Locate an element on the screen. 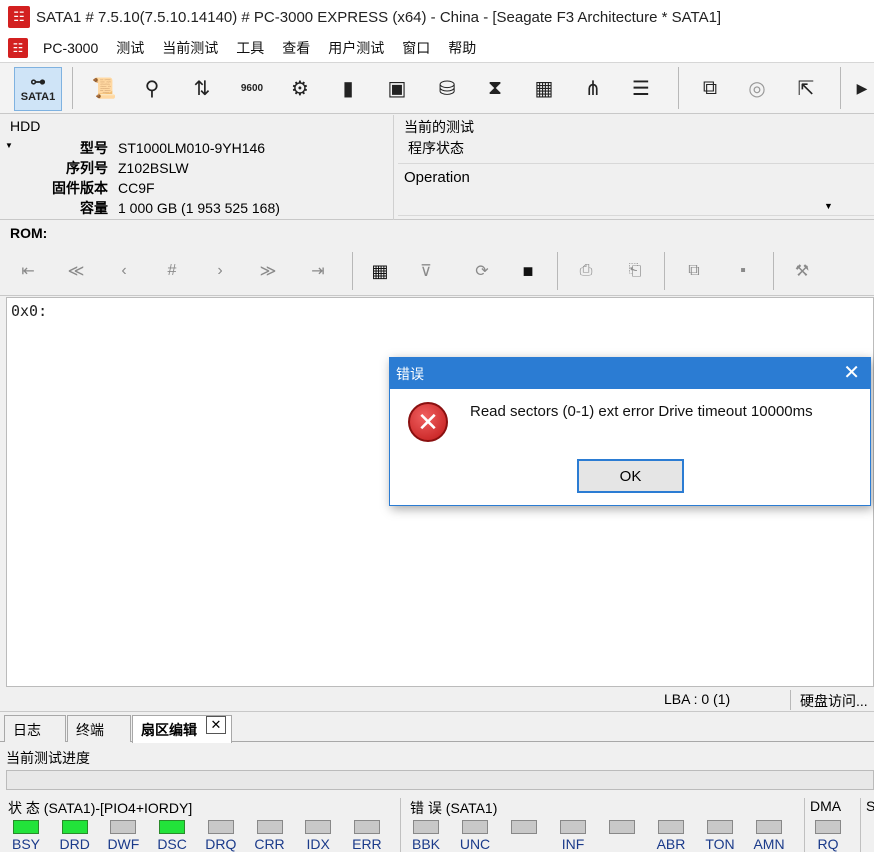  menu-item-test: 测试 is located at coordinates (130, 48).